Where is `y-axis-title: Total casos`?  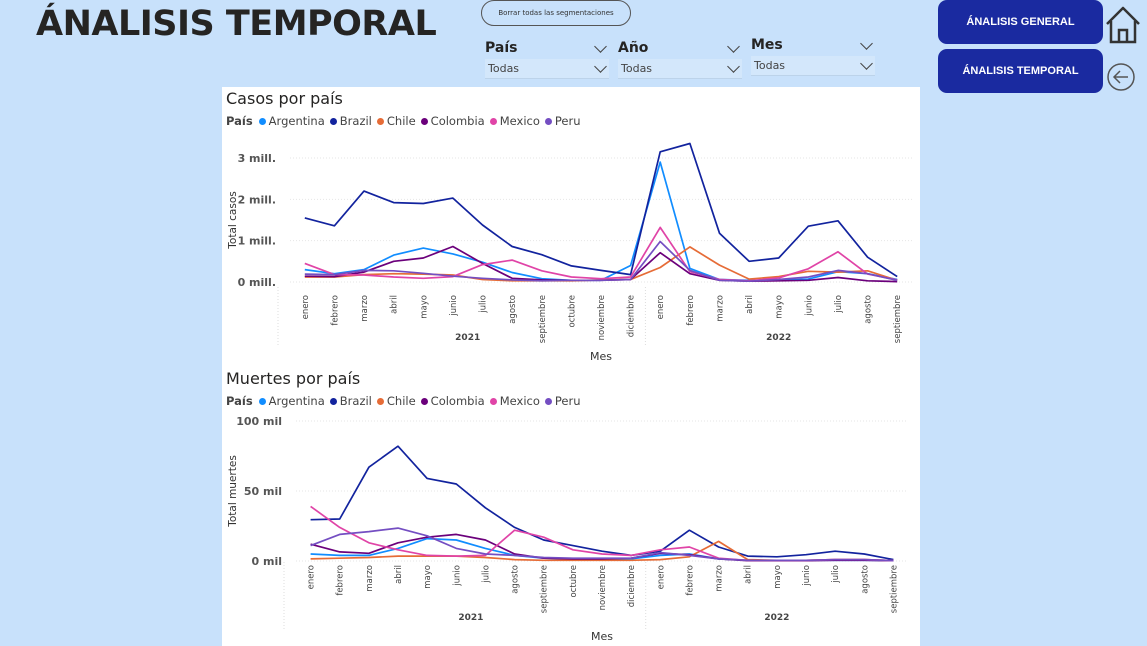 y-axis-title: Total casos is located at coordinates (233, 220).